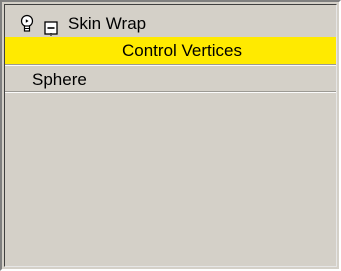 The height and width of the screenshot is (271, 341). Describe the element at coordinates (51, 26) in the screenshot. I see `collapse-minus-icon` at that location.